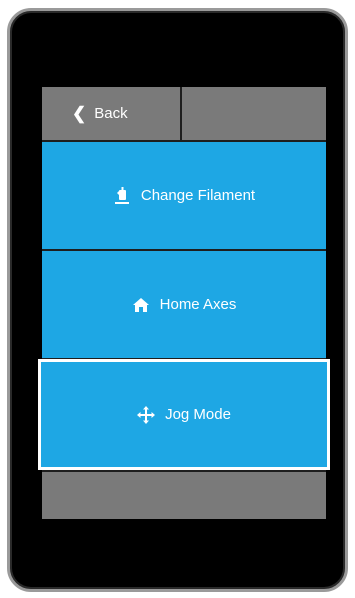  I want to click on back-button: ❮ Back, so click(112, 113).